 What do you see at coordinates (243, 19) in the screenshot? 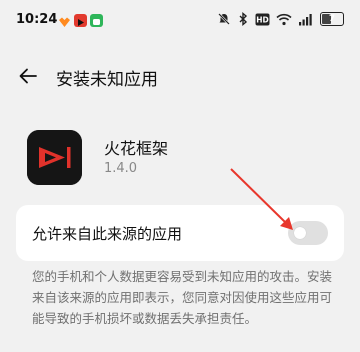
I see `bluetooth-icon` at bounding box center [243, 19].